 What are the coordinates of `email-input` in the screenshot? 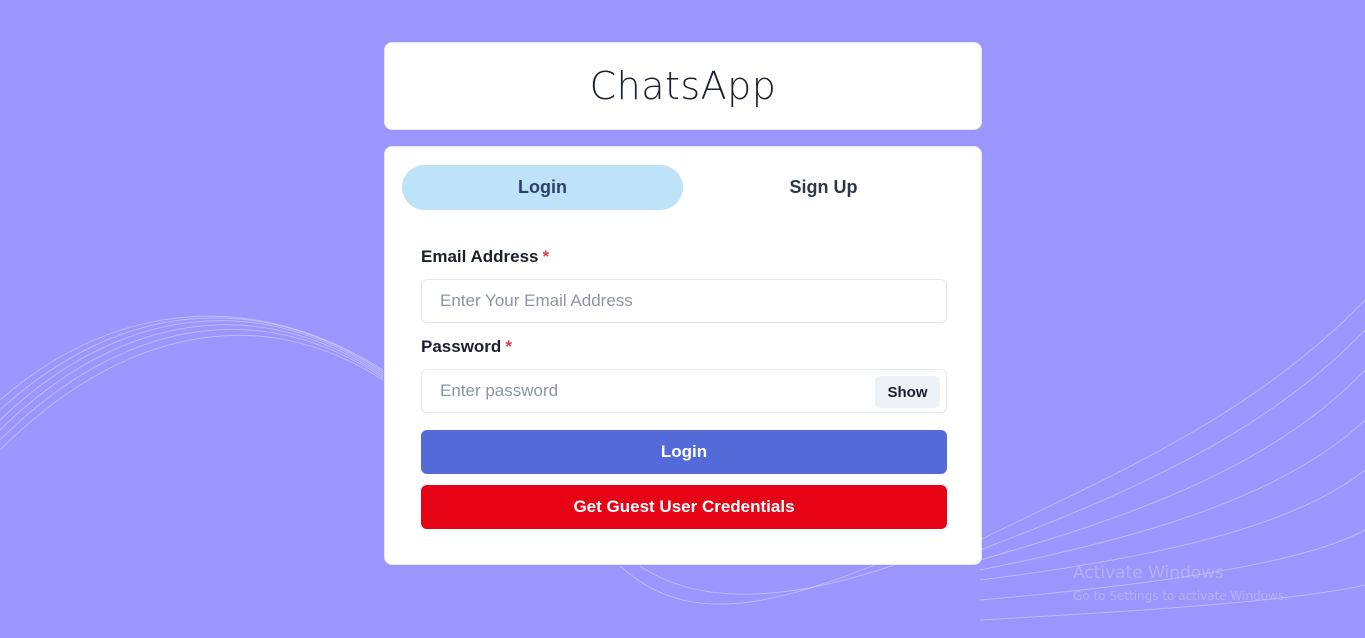 It's located at (684, 301).